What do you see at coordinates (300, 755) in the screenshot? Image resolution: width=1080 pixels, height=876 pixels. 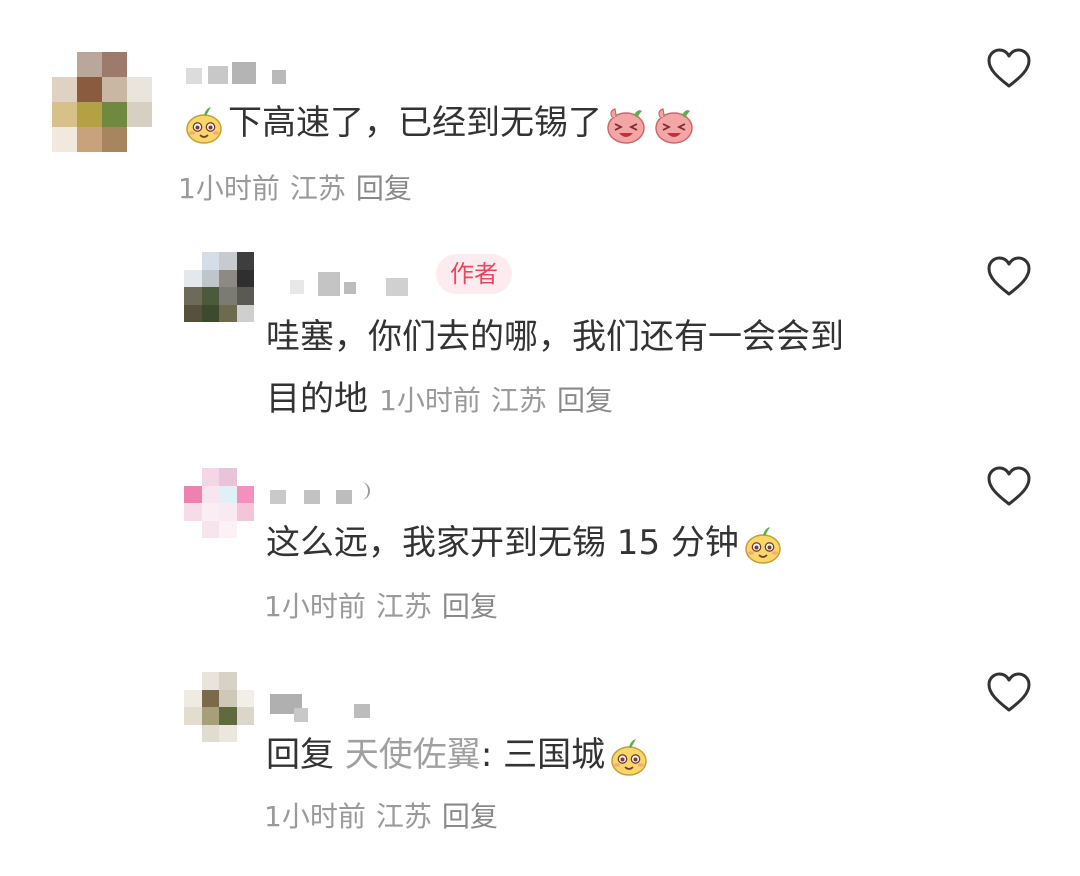 I see `reply-prefix: 回复` at bounding box center [300, 755].